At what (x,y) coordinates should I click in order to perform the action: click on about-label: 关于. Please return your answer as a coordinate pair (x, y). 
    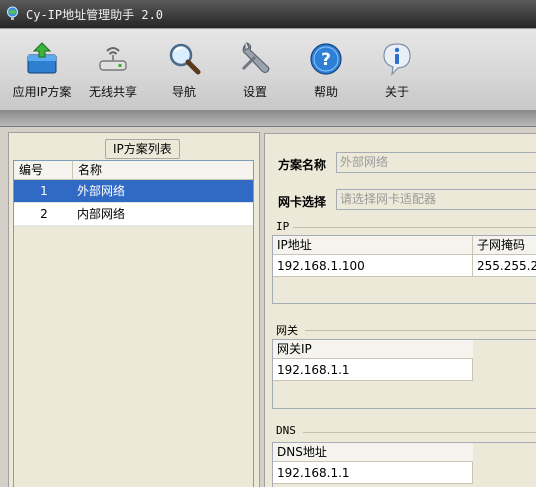
    Looking at the image, I should click on (396, 92).